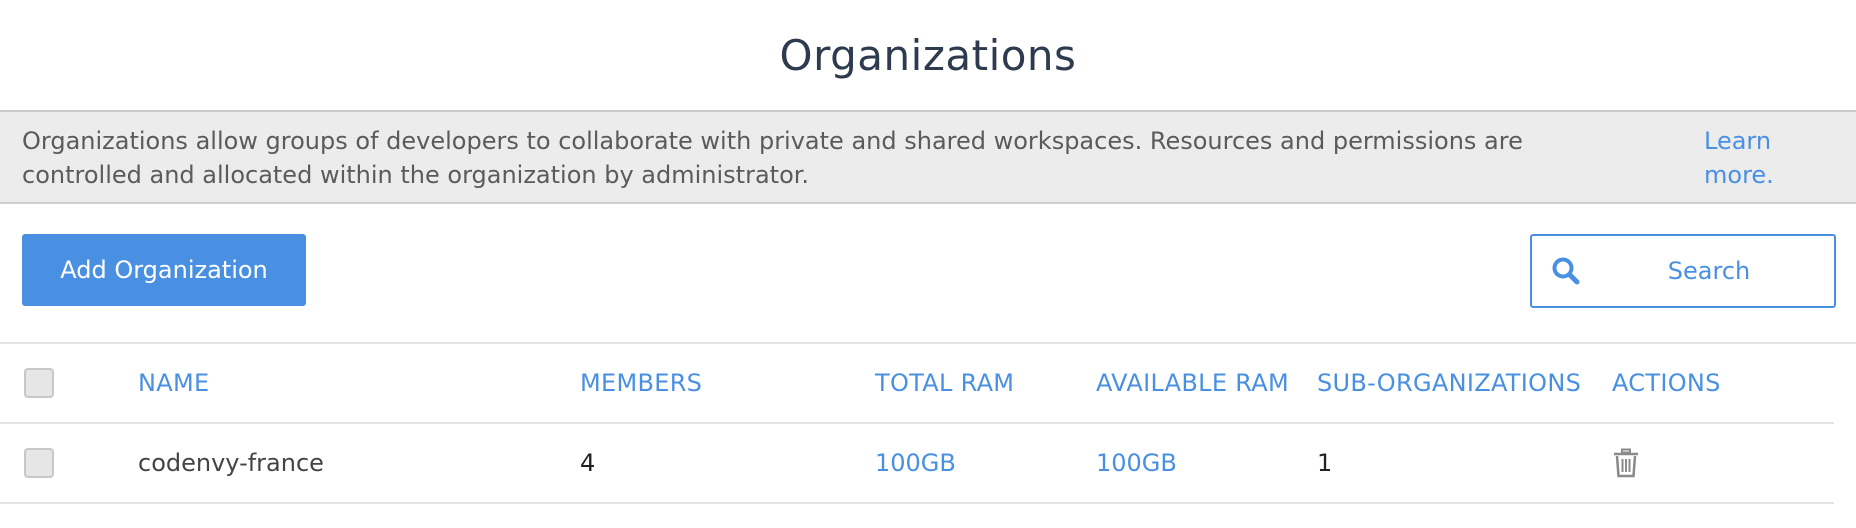 The image size is (1856, 528). What do you see at coordinates (1566, 271) in the screenshot?
I see `search-icon` at bounding box center [1566, 271].